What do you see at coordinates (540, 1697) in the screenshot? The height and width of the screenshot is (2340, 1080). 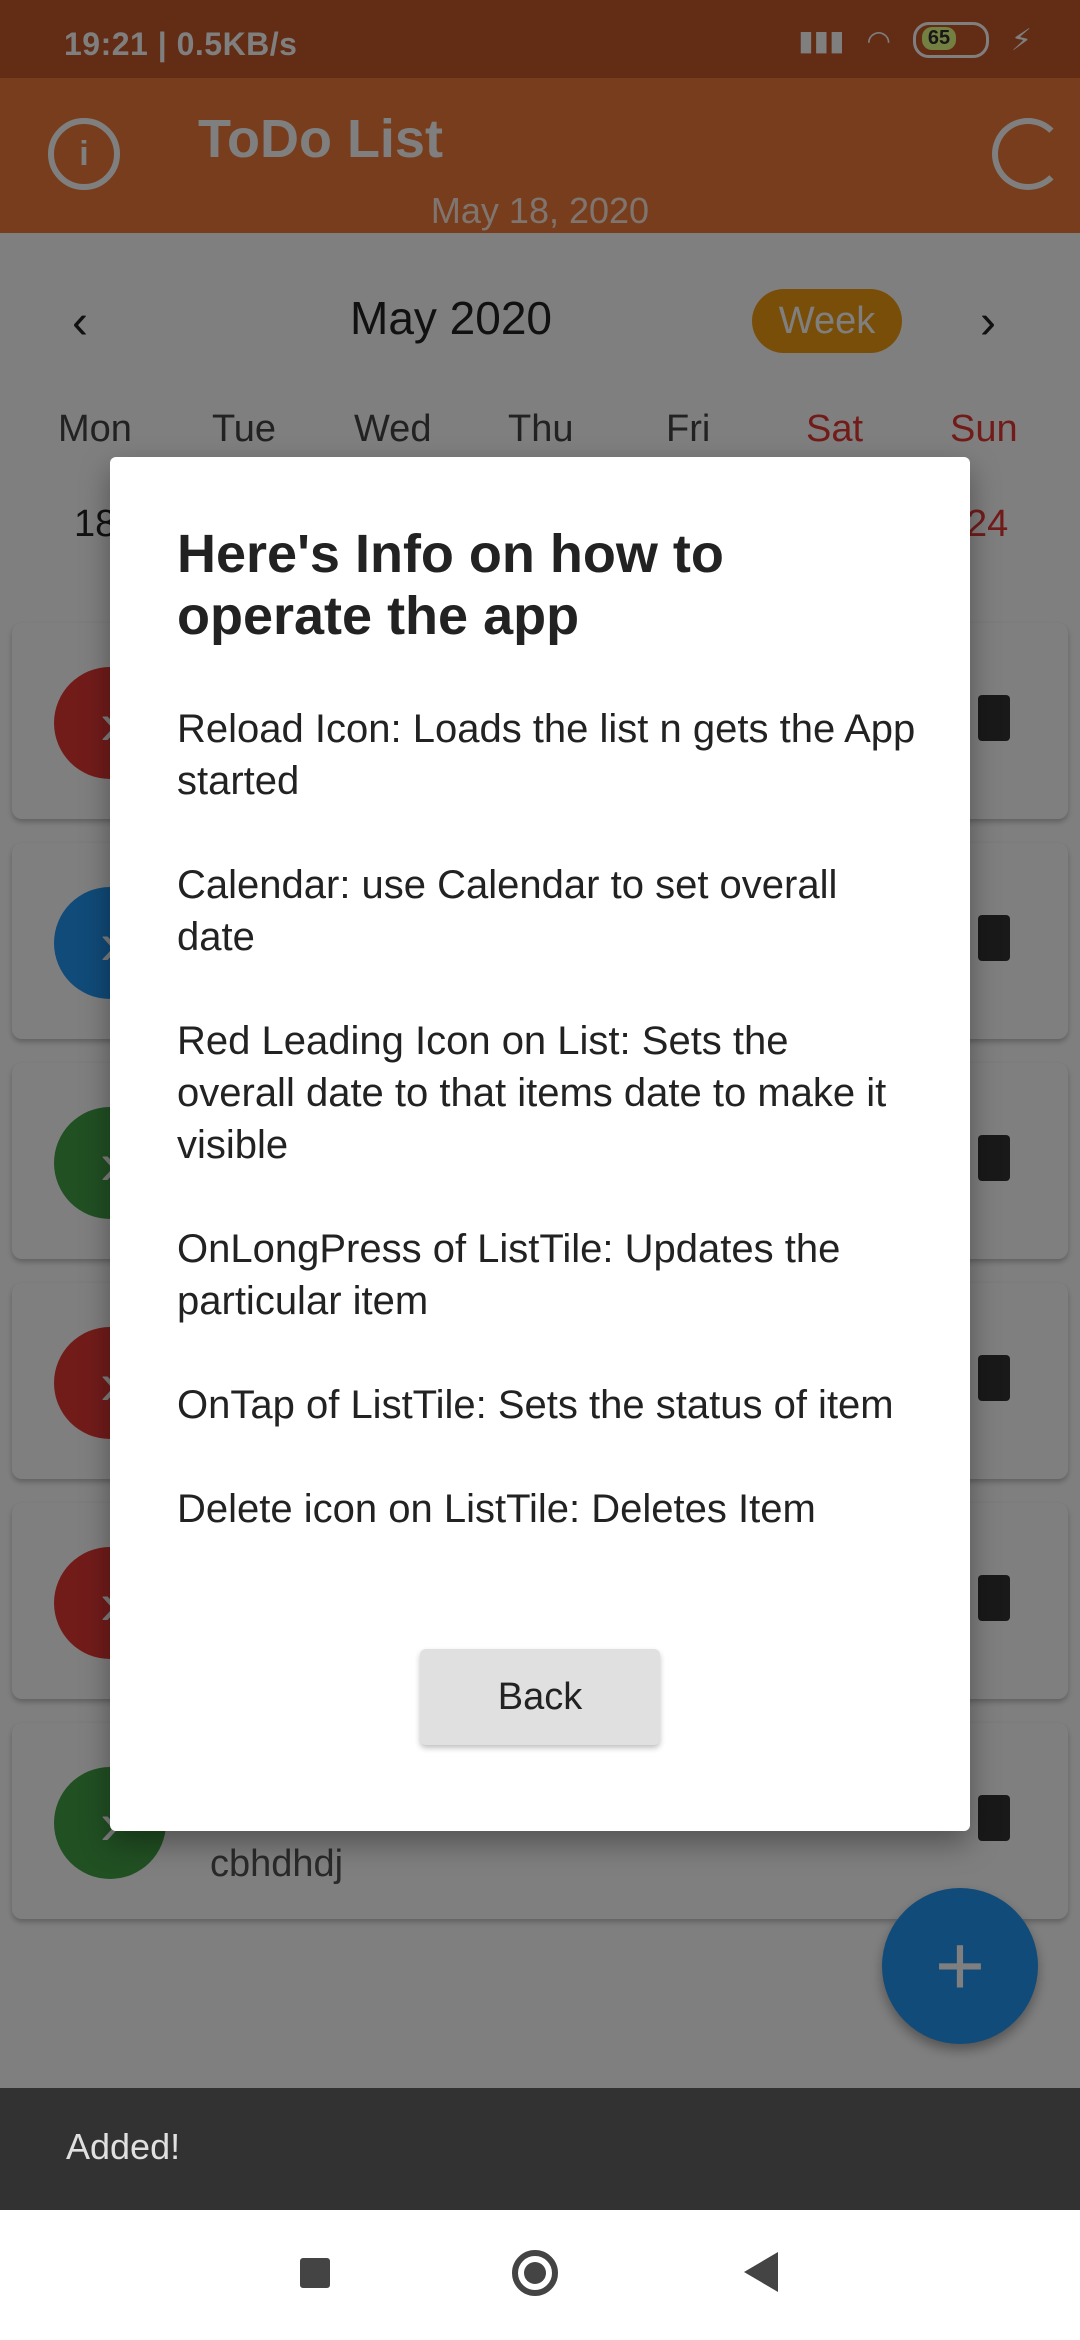 I see `back-button: Back` at bounding box center [540, 1697].